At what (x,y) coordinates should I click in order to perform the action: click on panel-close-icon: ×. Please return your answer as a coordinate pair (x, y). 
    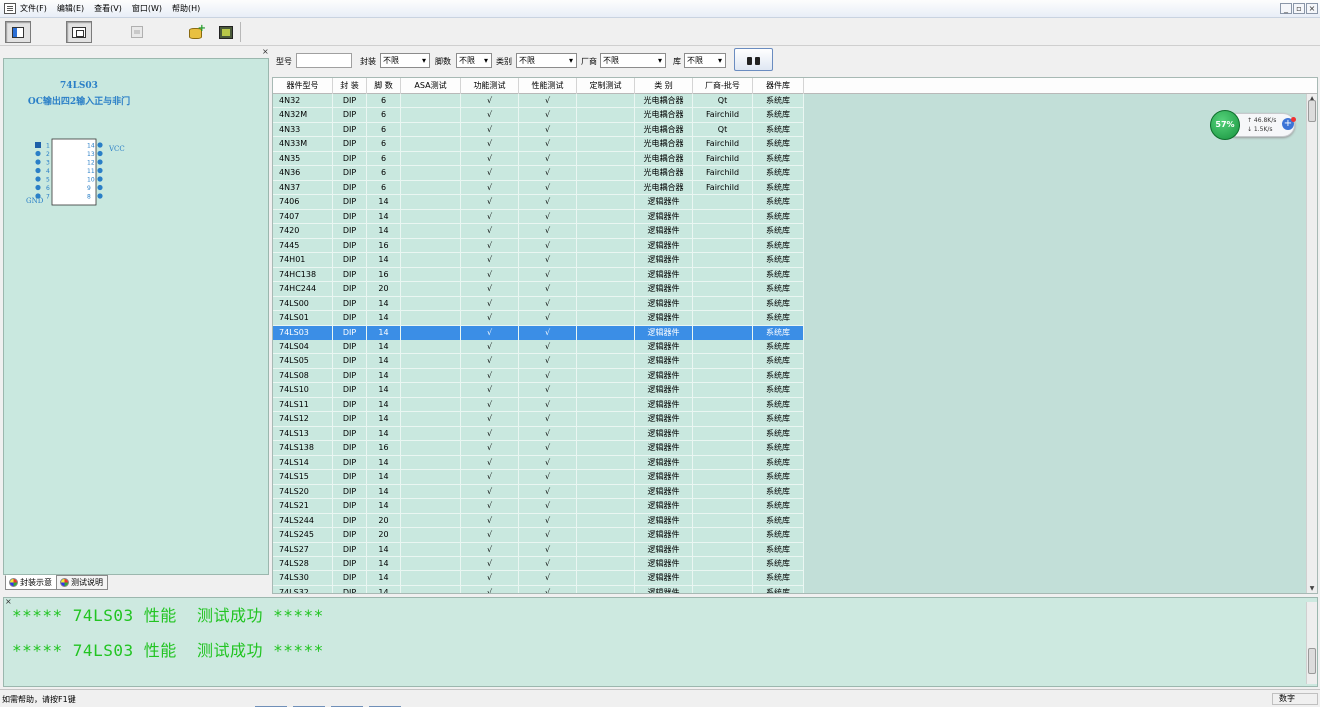
    Looking at the image, I should click on (265, 51).